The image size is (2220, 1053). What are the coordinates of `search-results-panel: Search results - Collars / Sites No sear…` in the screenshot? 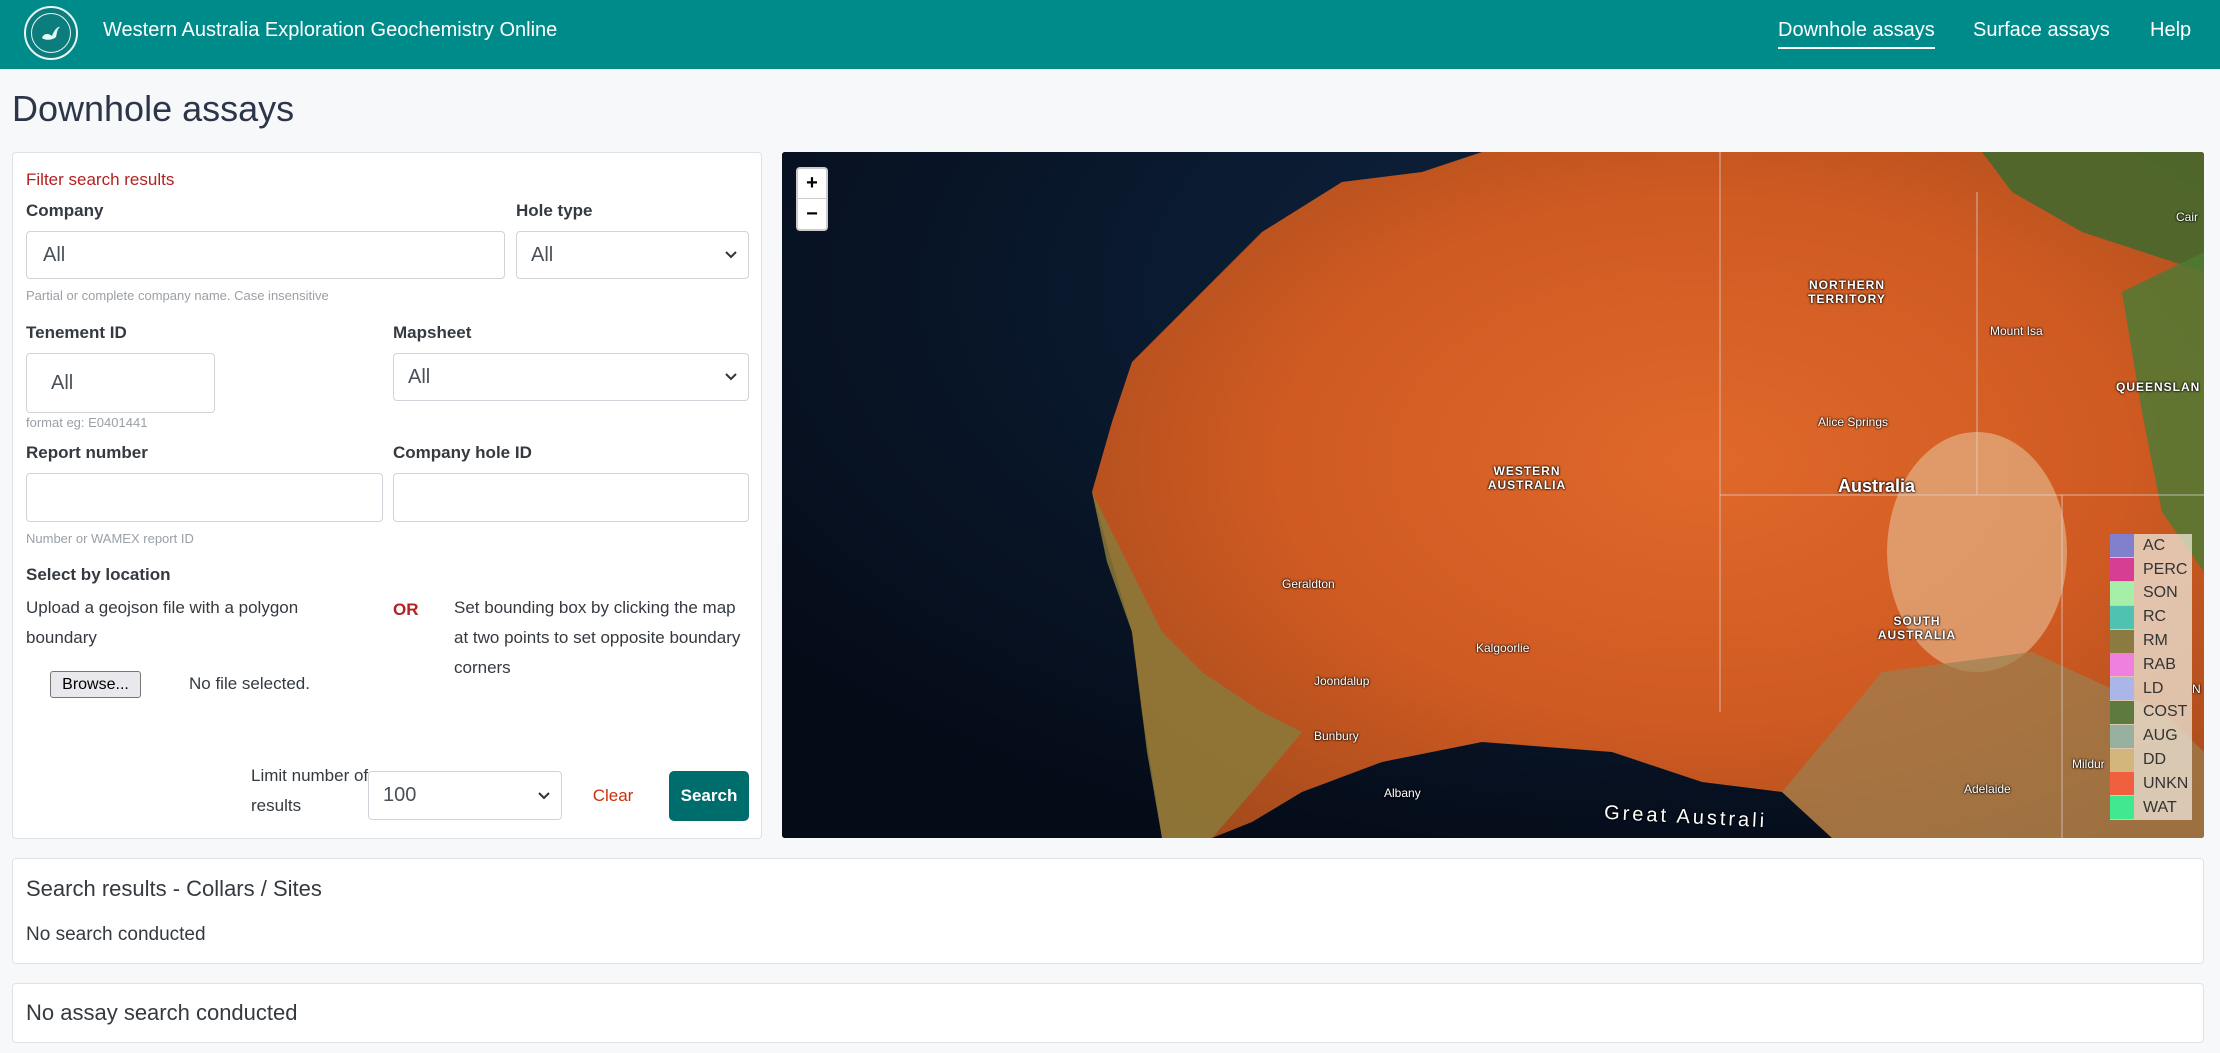 It's located at (1108, 911).